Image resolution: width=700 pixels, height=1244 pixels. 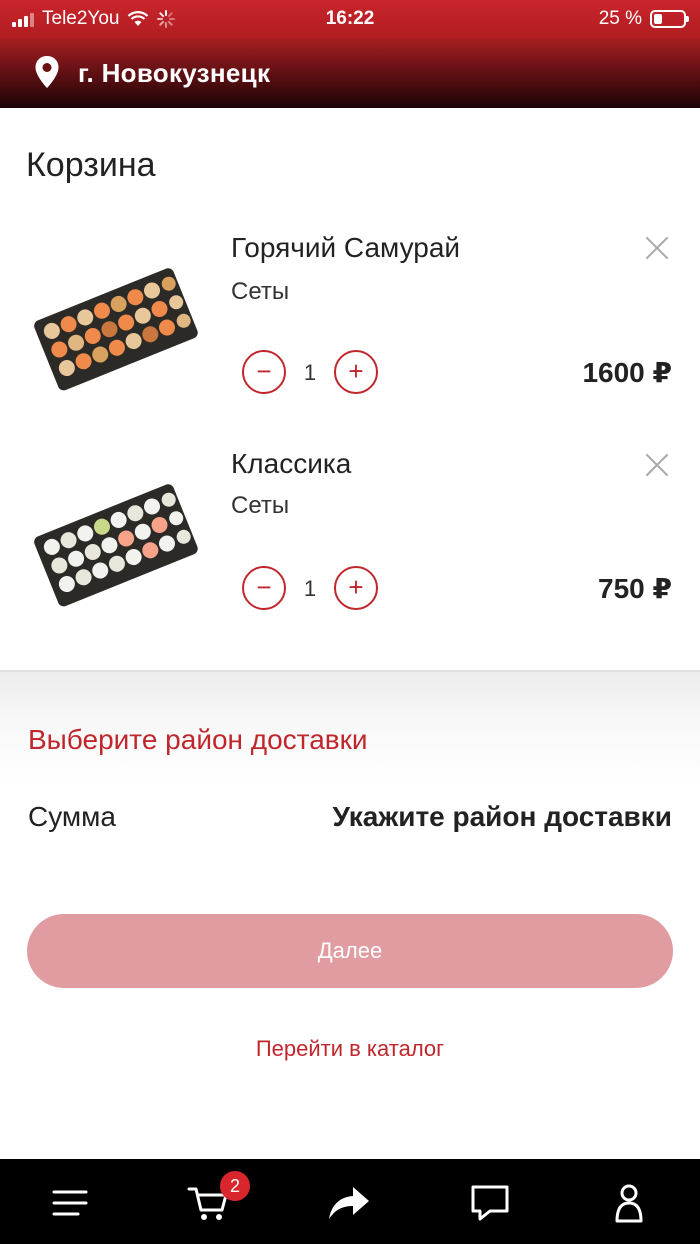 What do you see at coordinates (669, 19) in the screenshot?
I see `battery-icon` at bounding box center [669, 19].